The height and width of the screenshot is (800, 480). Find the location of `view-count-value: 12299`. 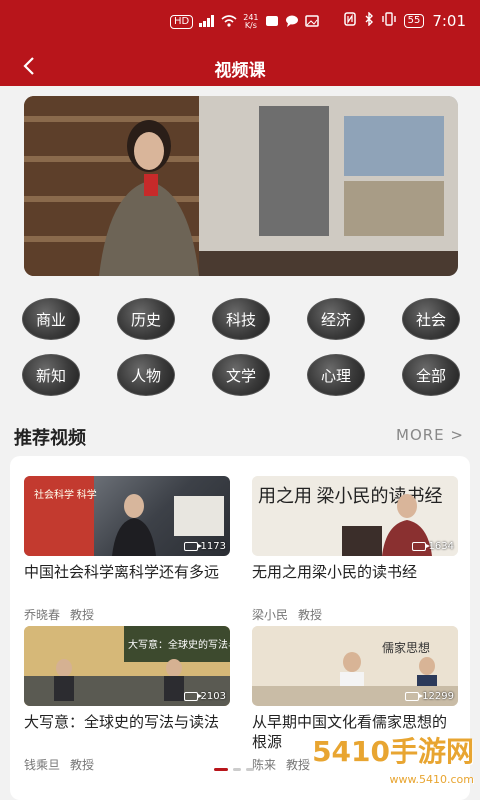

view-count-value: 12299 is located at coordinates (438, 696).